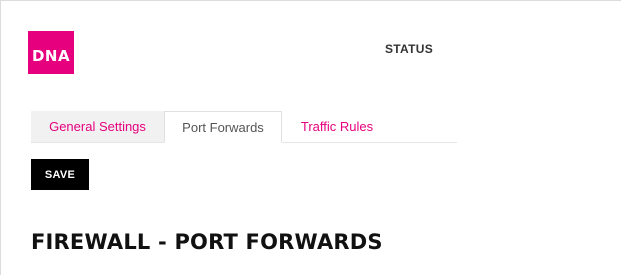  Describe the element at coordinates (60, 174) in the screenshot. I see `save-button: SAVE` at that location.